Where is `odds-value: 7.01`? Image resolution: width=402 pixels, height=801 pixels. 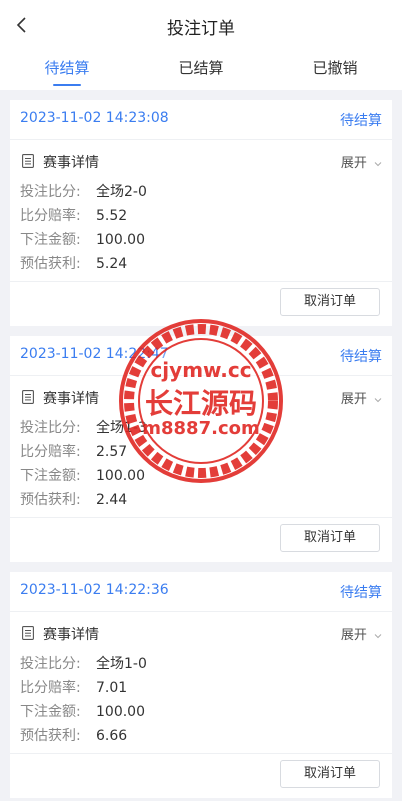 odds-value: 7.01 is located at coordinates (112, 688).